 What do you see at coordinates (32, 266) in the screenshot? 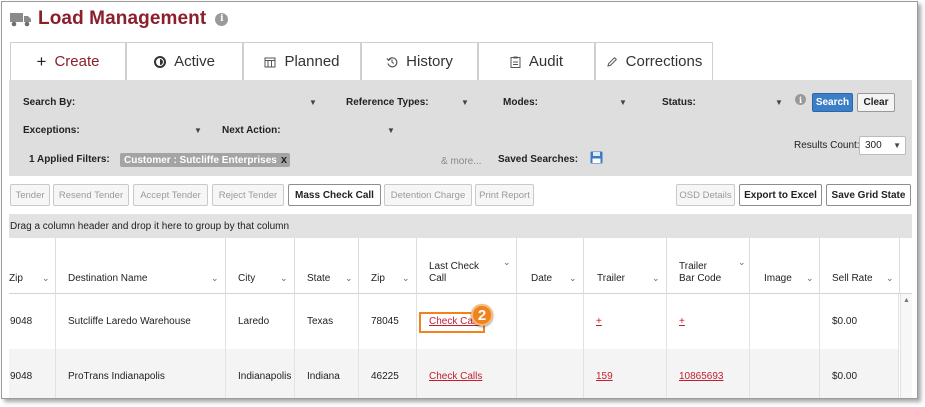
I see `column-header-zip: Zip ⌄` at bounding box center [32, 266].